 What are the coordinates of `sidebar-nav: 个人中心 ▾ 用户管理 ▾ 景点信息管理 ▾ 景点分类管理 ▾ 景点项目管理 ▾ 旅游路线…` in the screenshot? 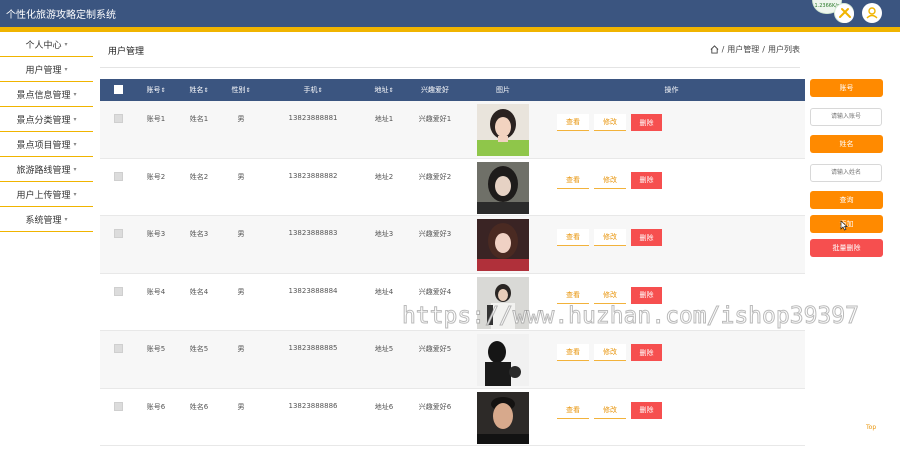 It's located at (46, 132).